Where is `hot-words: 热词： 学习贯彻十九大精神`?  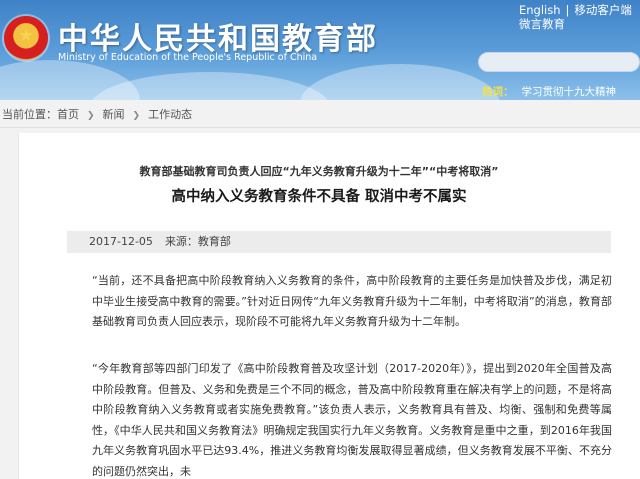 hot-words: 热词： 学习贯彻十九大精神 is located at coordinates (549, 91).